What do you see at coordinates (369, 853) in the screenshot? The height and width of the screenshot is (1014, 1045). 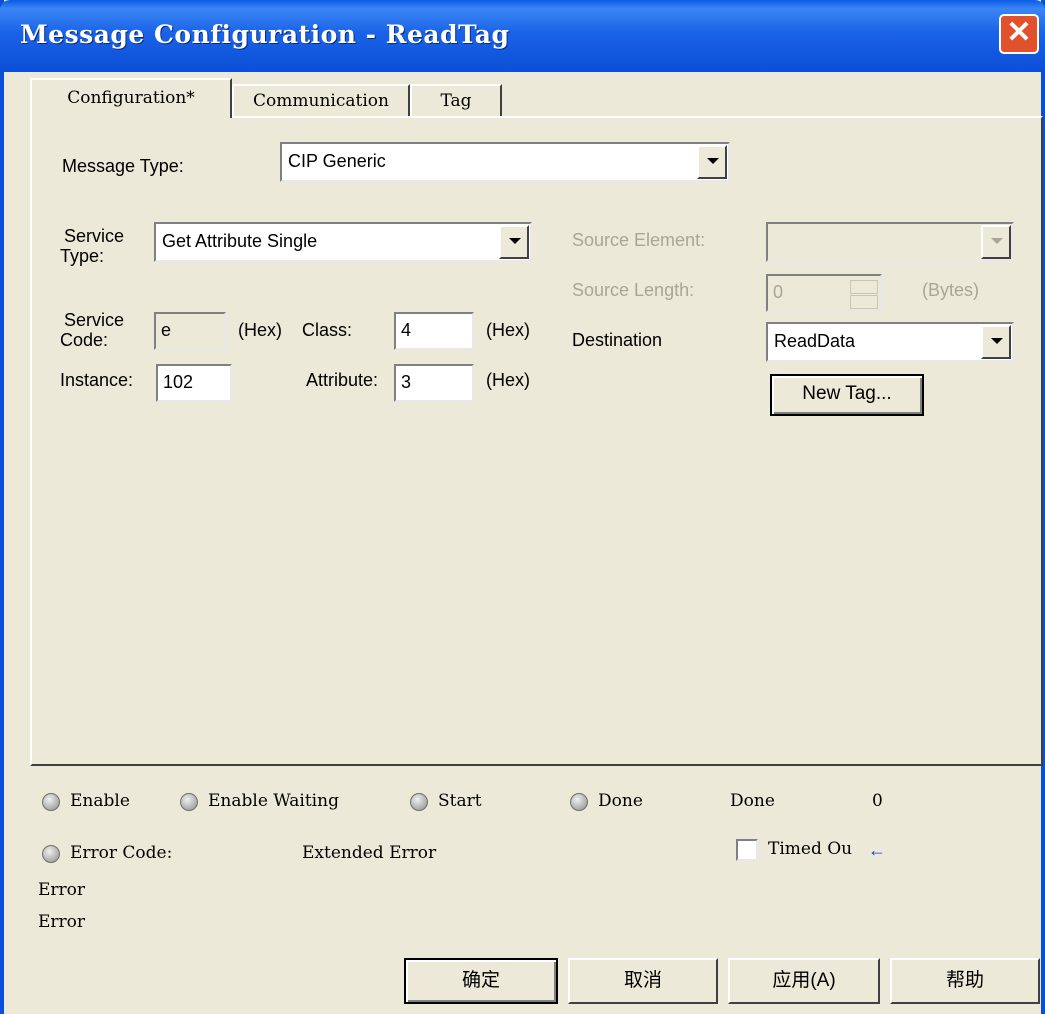 I see `extended-error-label: Extended Error` at bounding box center [369, 853].